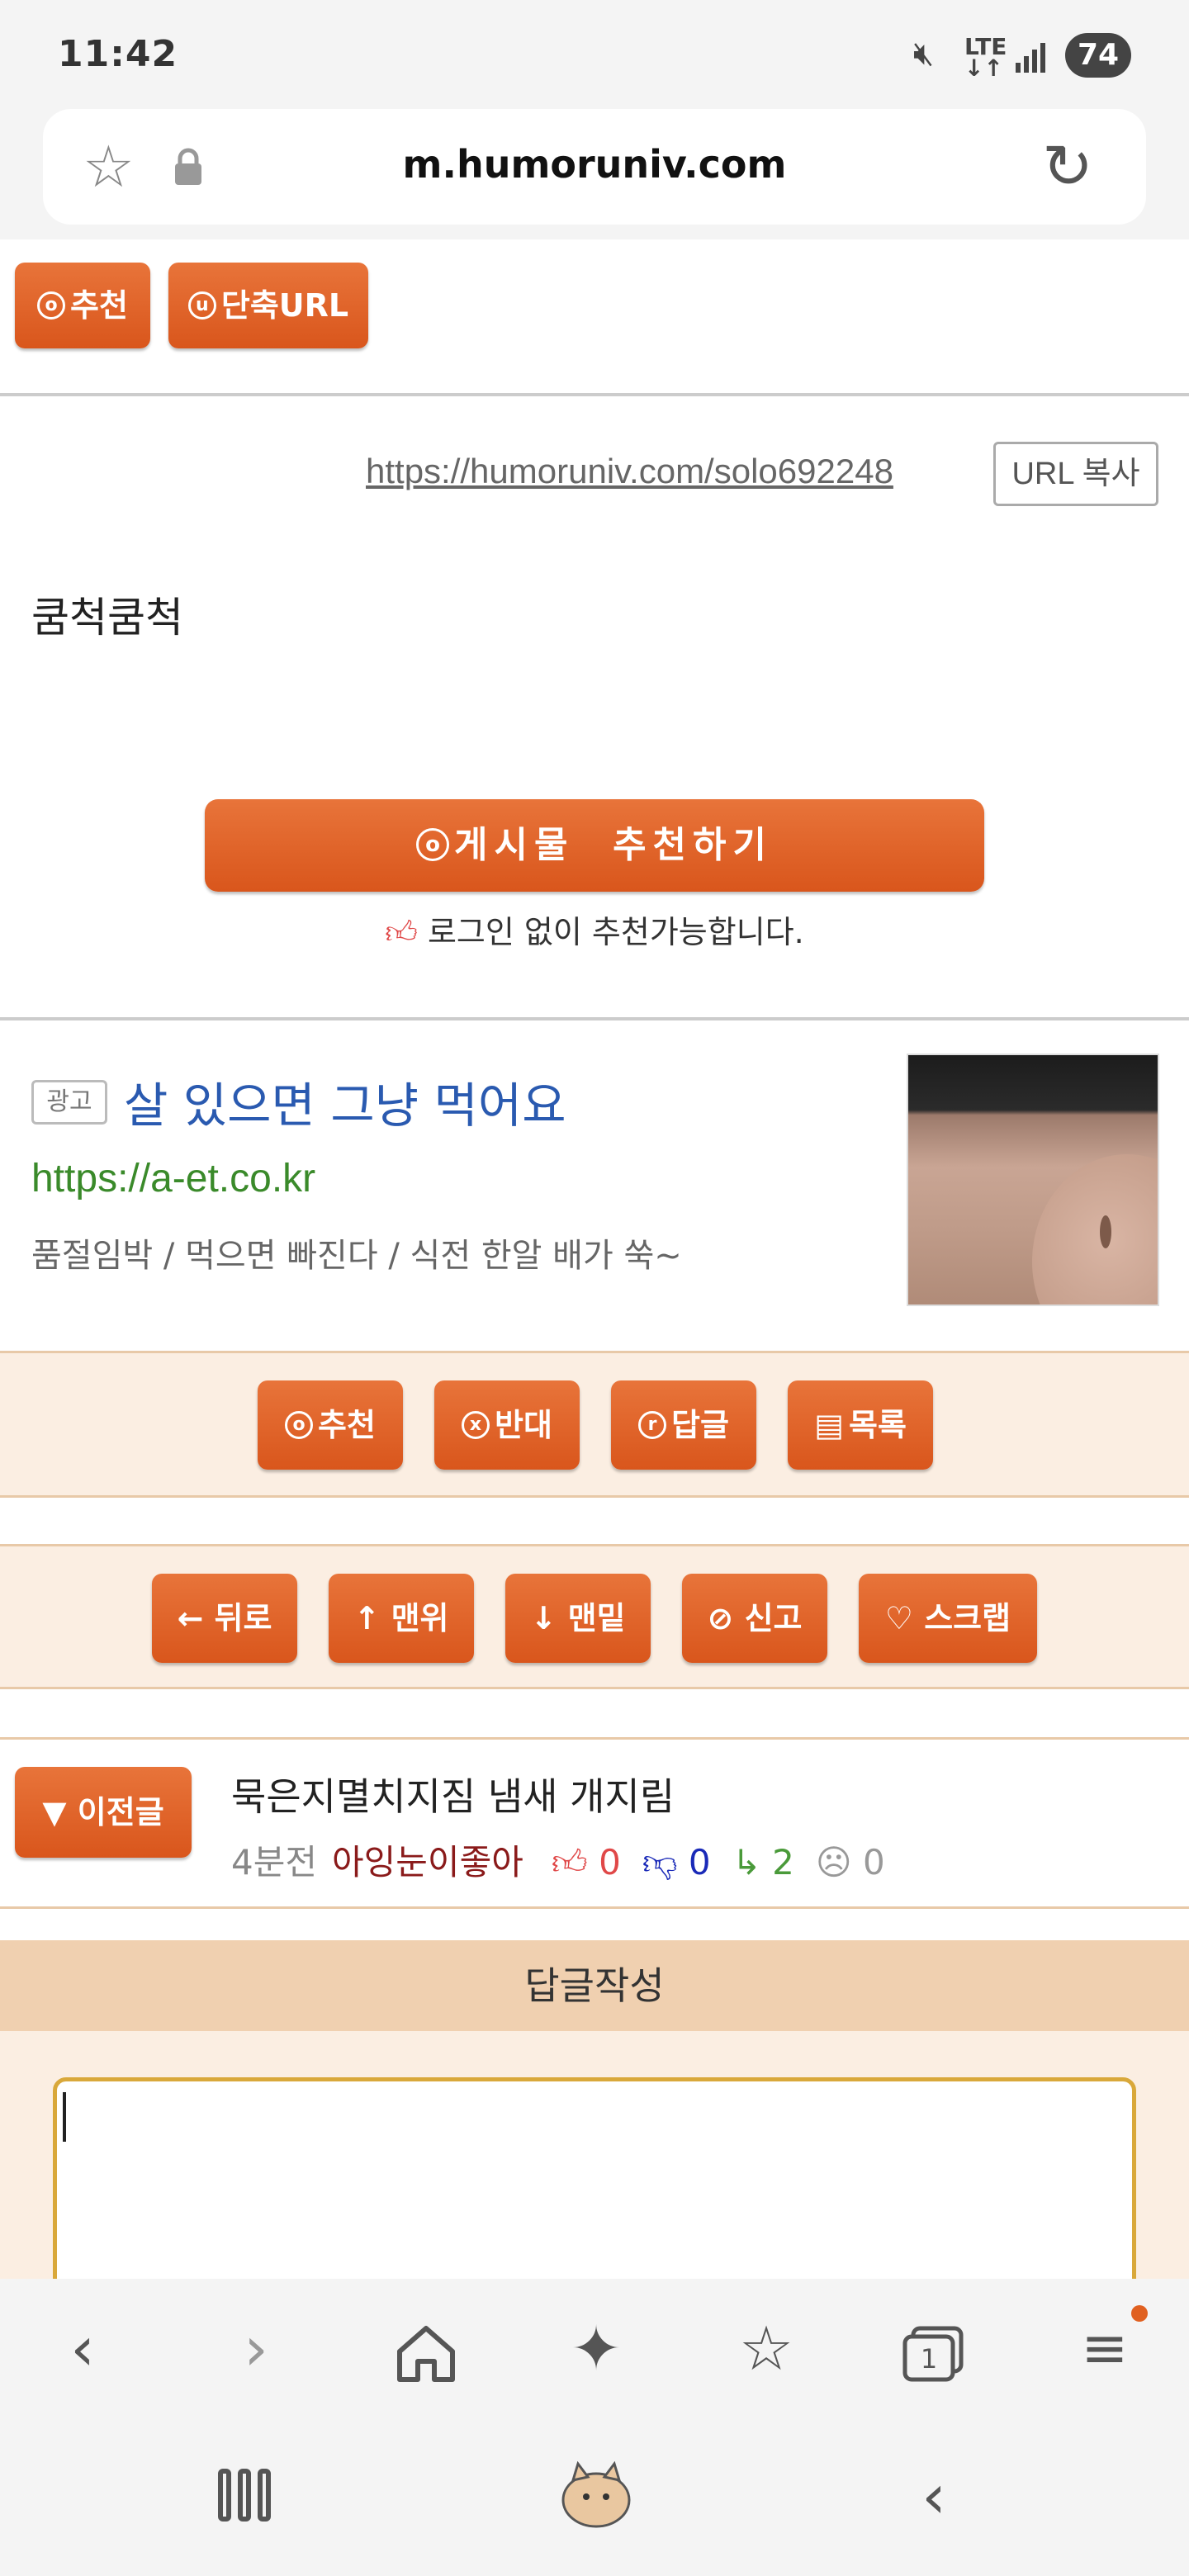 This screenshot has height=2576, width=1189. What do you see at coordinates (699, 1862) in the screenshot?
I see `down-count: 0` at bounding box center [699, 1862].